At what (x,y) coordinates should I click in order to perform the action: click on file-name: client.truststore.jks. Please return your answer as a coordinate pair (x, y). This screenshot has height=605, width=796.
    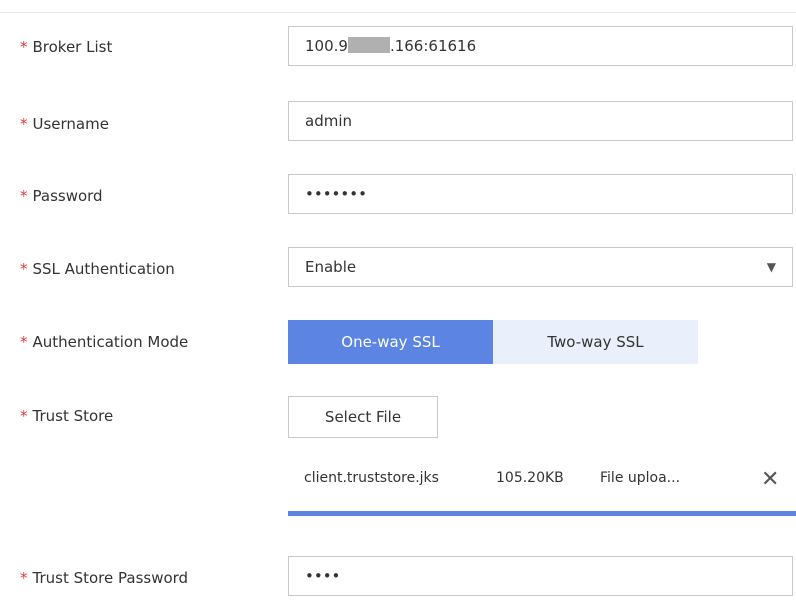
    Looking at the image, I should click on (371, 478).